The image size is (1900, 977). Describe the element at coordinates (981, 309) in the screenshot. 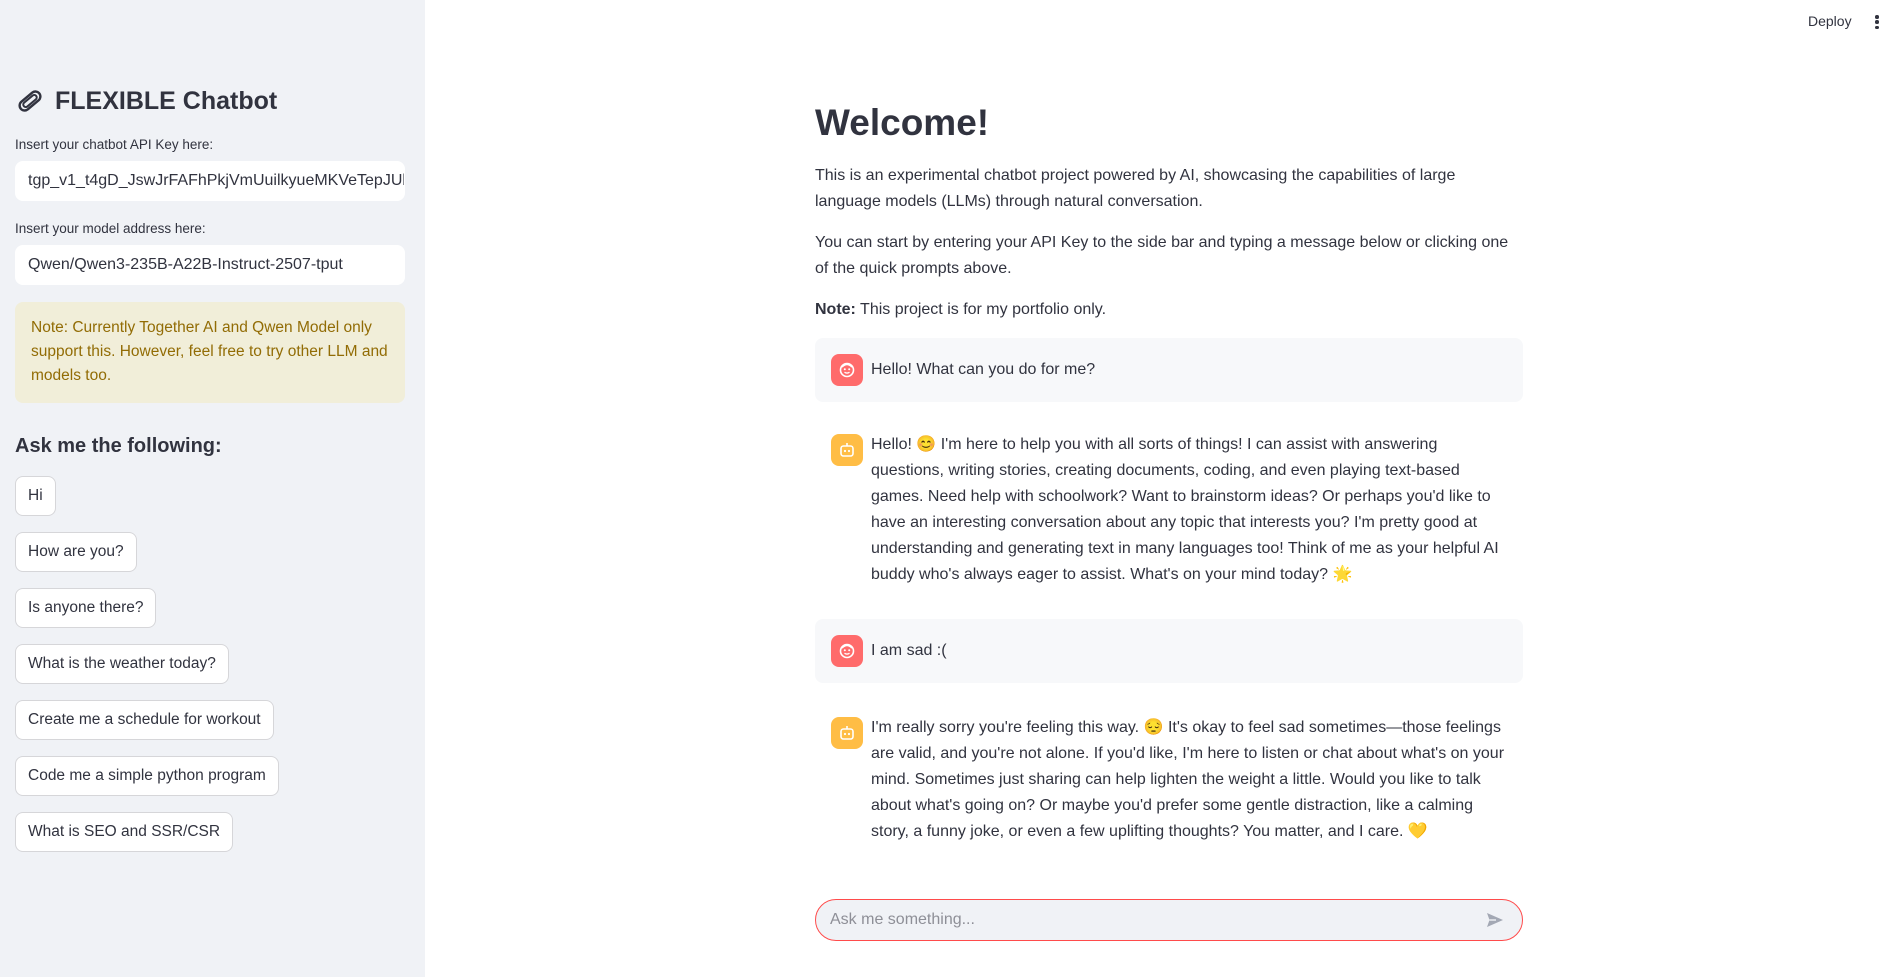

I see `portfolio-note-text: This project is for my portfolio only.` at that location.